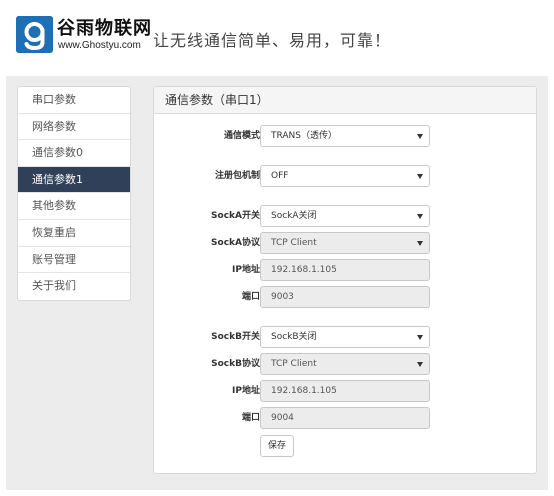 The width and height of the screenshot is (554, 496). I want to click on socka-switch-value: SockA关闭, so click(294, 216).